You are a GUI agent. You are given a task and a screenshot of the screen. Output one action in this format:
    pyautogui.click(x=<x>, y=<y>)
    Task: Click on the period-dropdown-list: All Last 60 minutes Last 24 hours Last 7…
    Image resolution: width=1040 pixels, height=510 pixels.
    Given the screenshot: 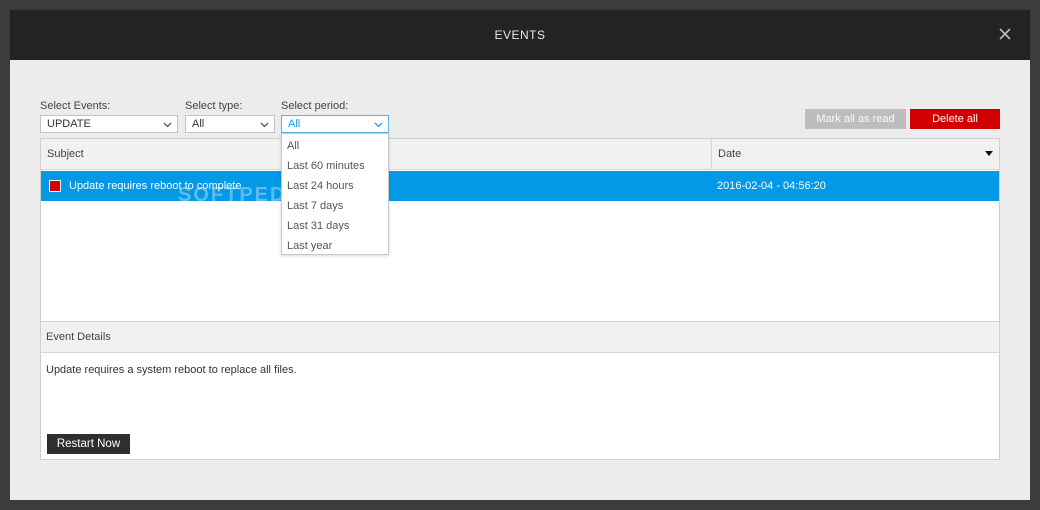 What is the action you would take?
    pyautogui.click(x=335, y=194)
    